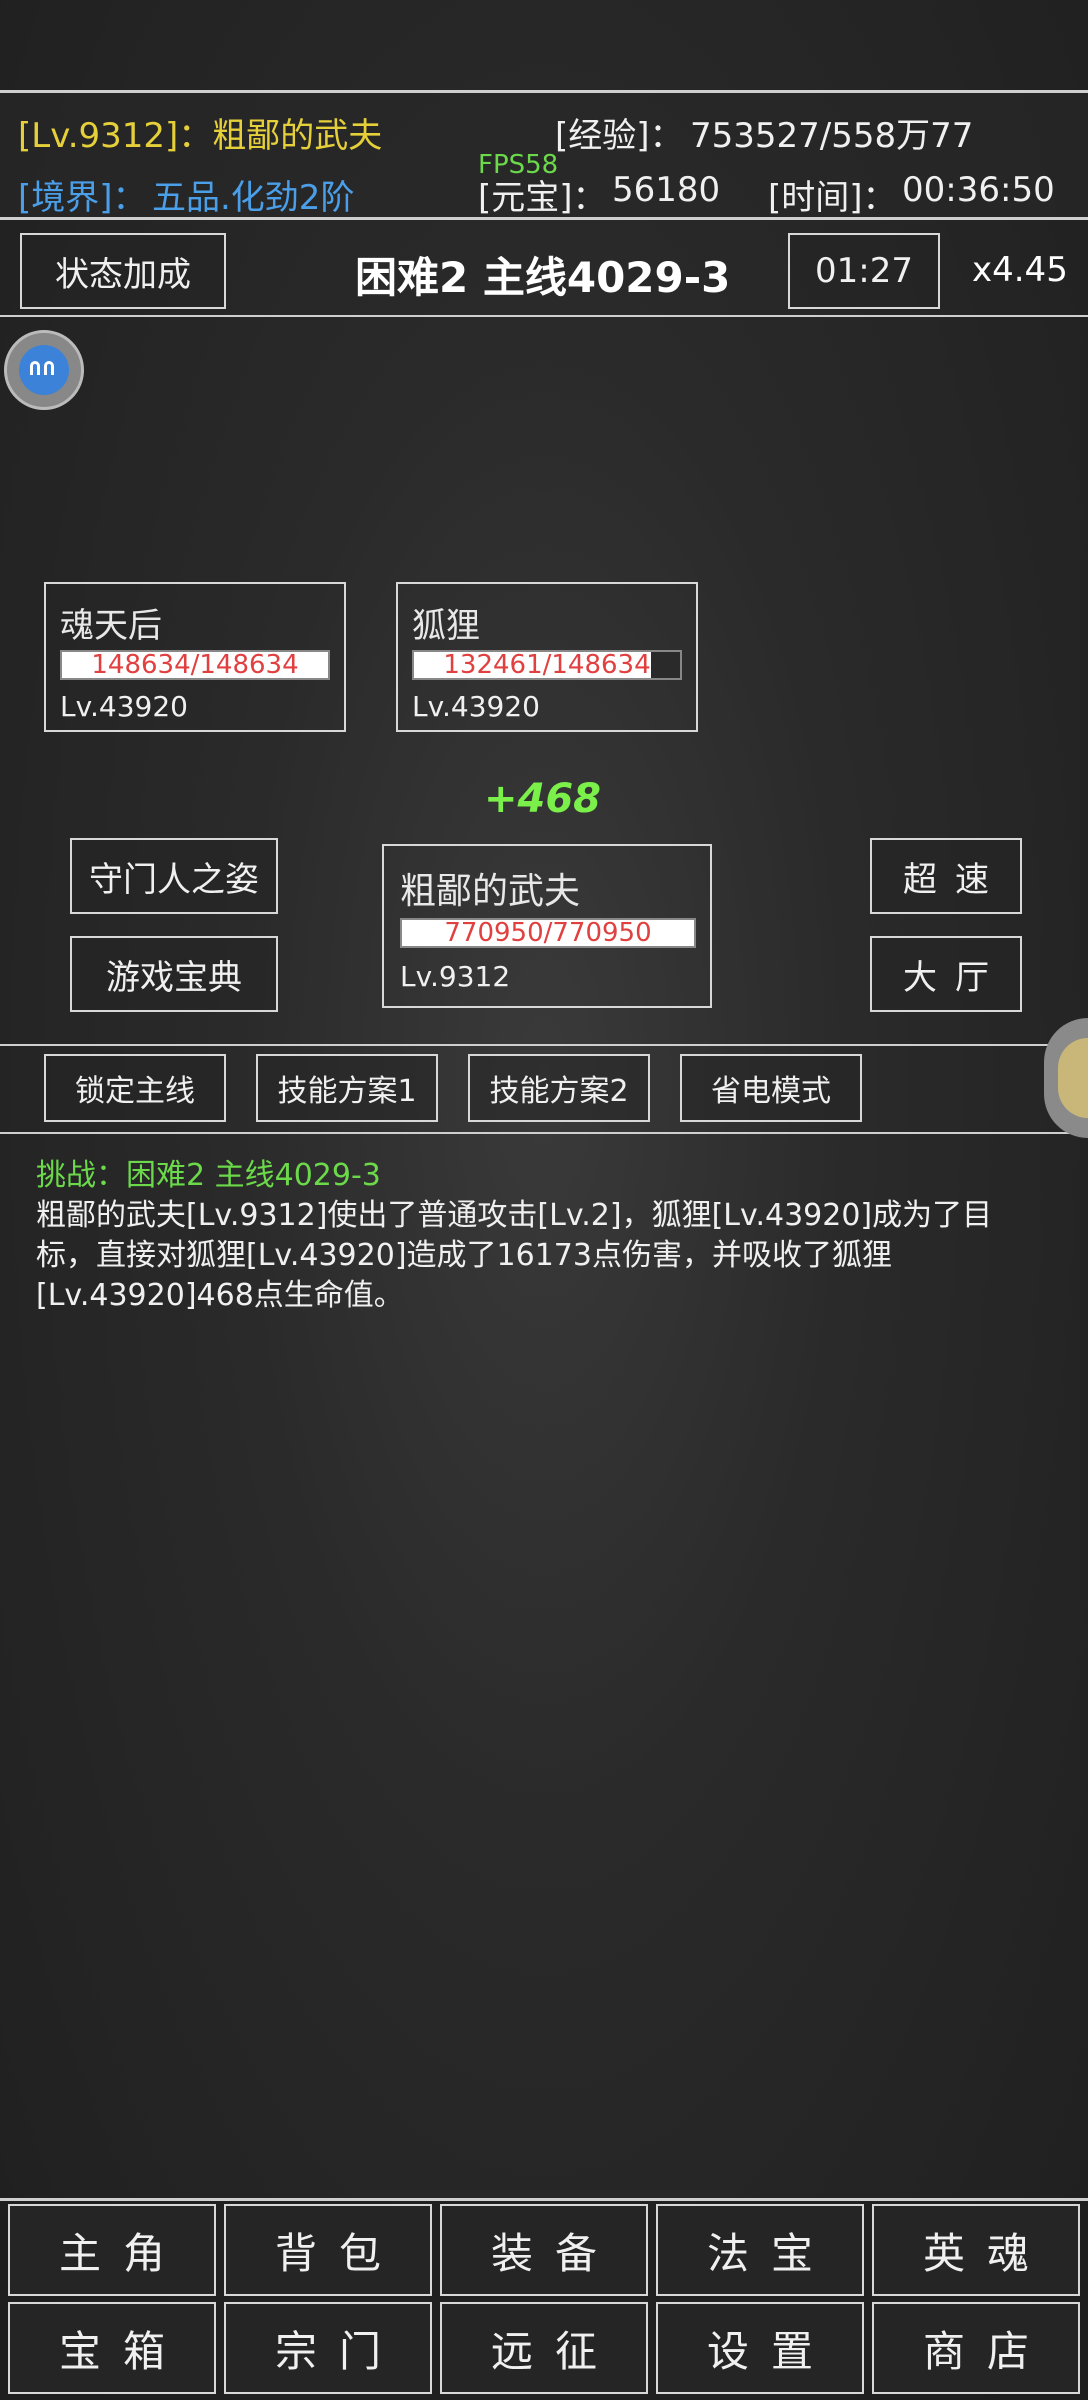 Image resolution: width=1088 pixels, height=2400 pixels. I want to click on turbo-button: 超速, so click(946, 876).